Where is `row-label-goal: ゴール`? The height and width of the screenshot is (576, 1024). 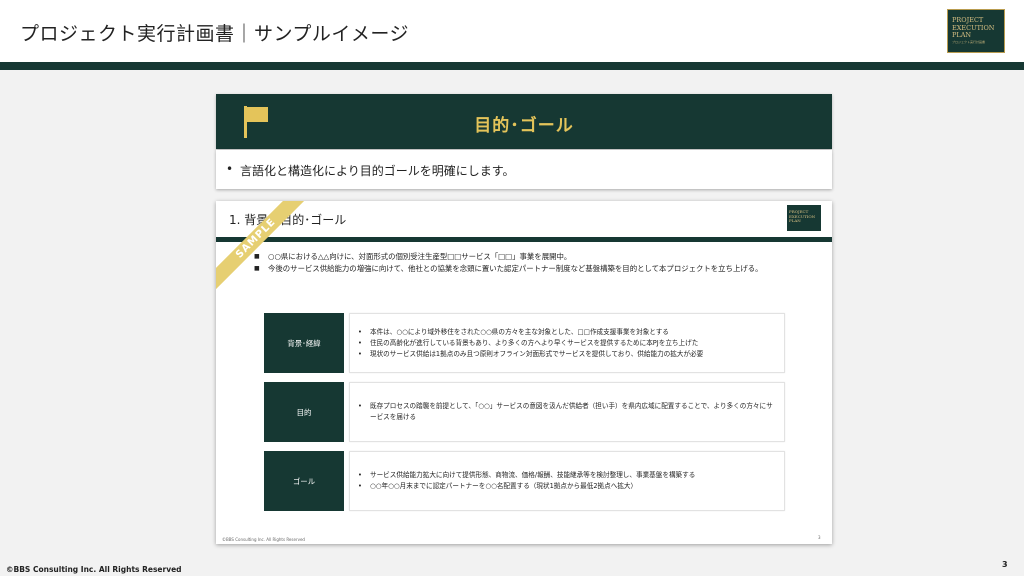 row-label-goal: ゴール is located at coordinates (304, 481).